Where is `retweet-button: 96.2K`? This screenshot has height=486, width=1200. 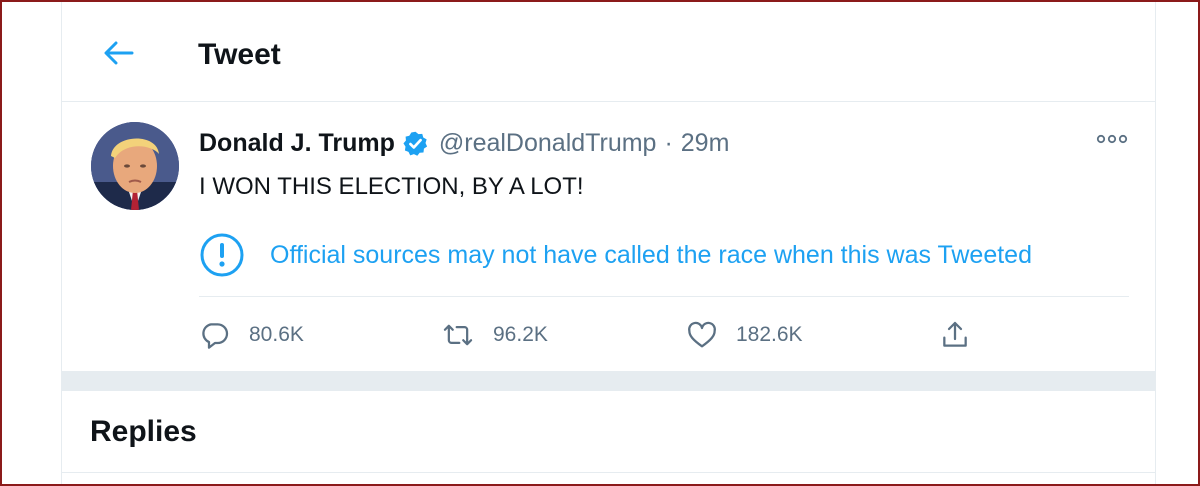 retweet-button: 96.2K is located at coordinates (494, 335).